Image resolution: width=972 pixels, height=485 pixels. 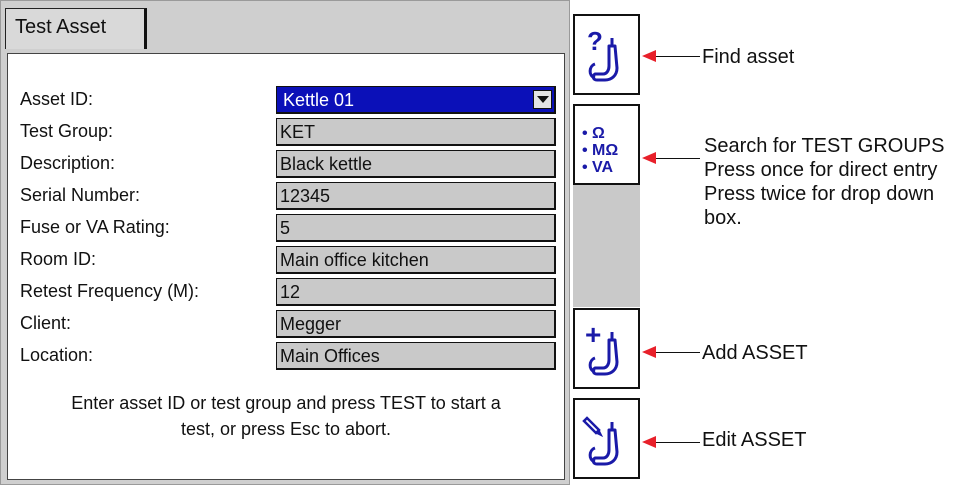 What do you see at coordinates (678, 442) in the screenshot?
I see `edit-arrow-line` at bounding box center [678, 442].